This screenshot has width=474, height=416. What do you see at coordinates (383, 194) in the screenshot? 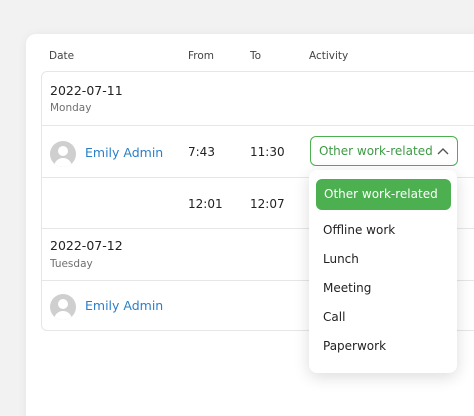
I see `activity-option-selected: Other work-related` at bounding box center [383, 194].